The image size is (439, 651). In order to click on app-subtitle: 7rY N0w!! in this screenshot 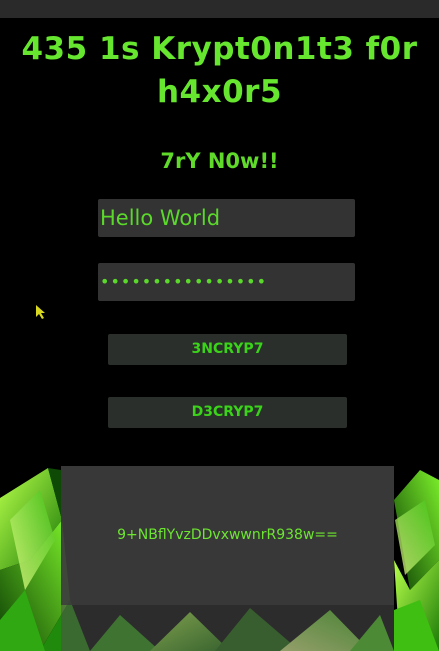, I will do `click(219, 161)`.